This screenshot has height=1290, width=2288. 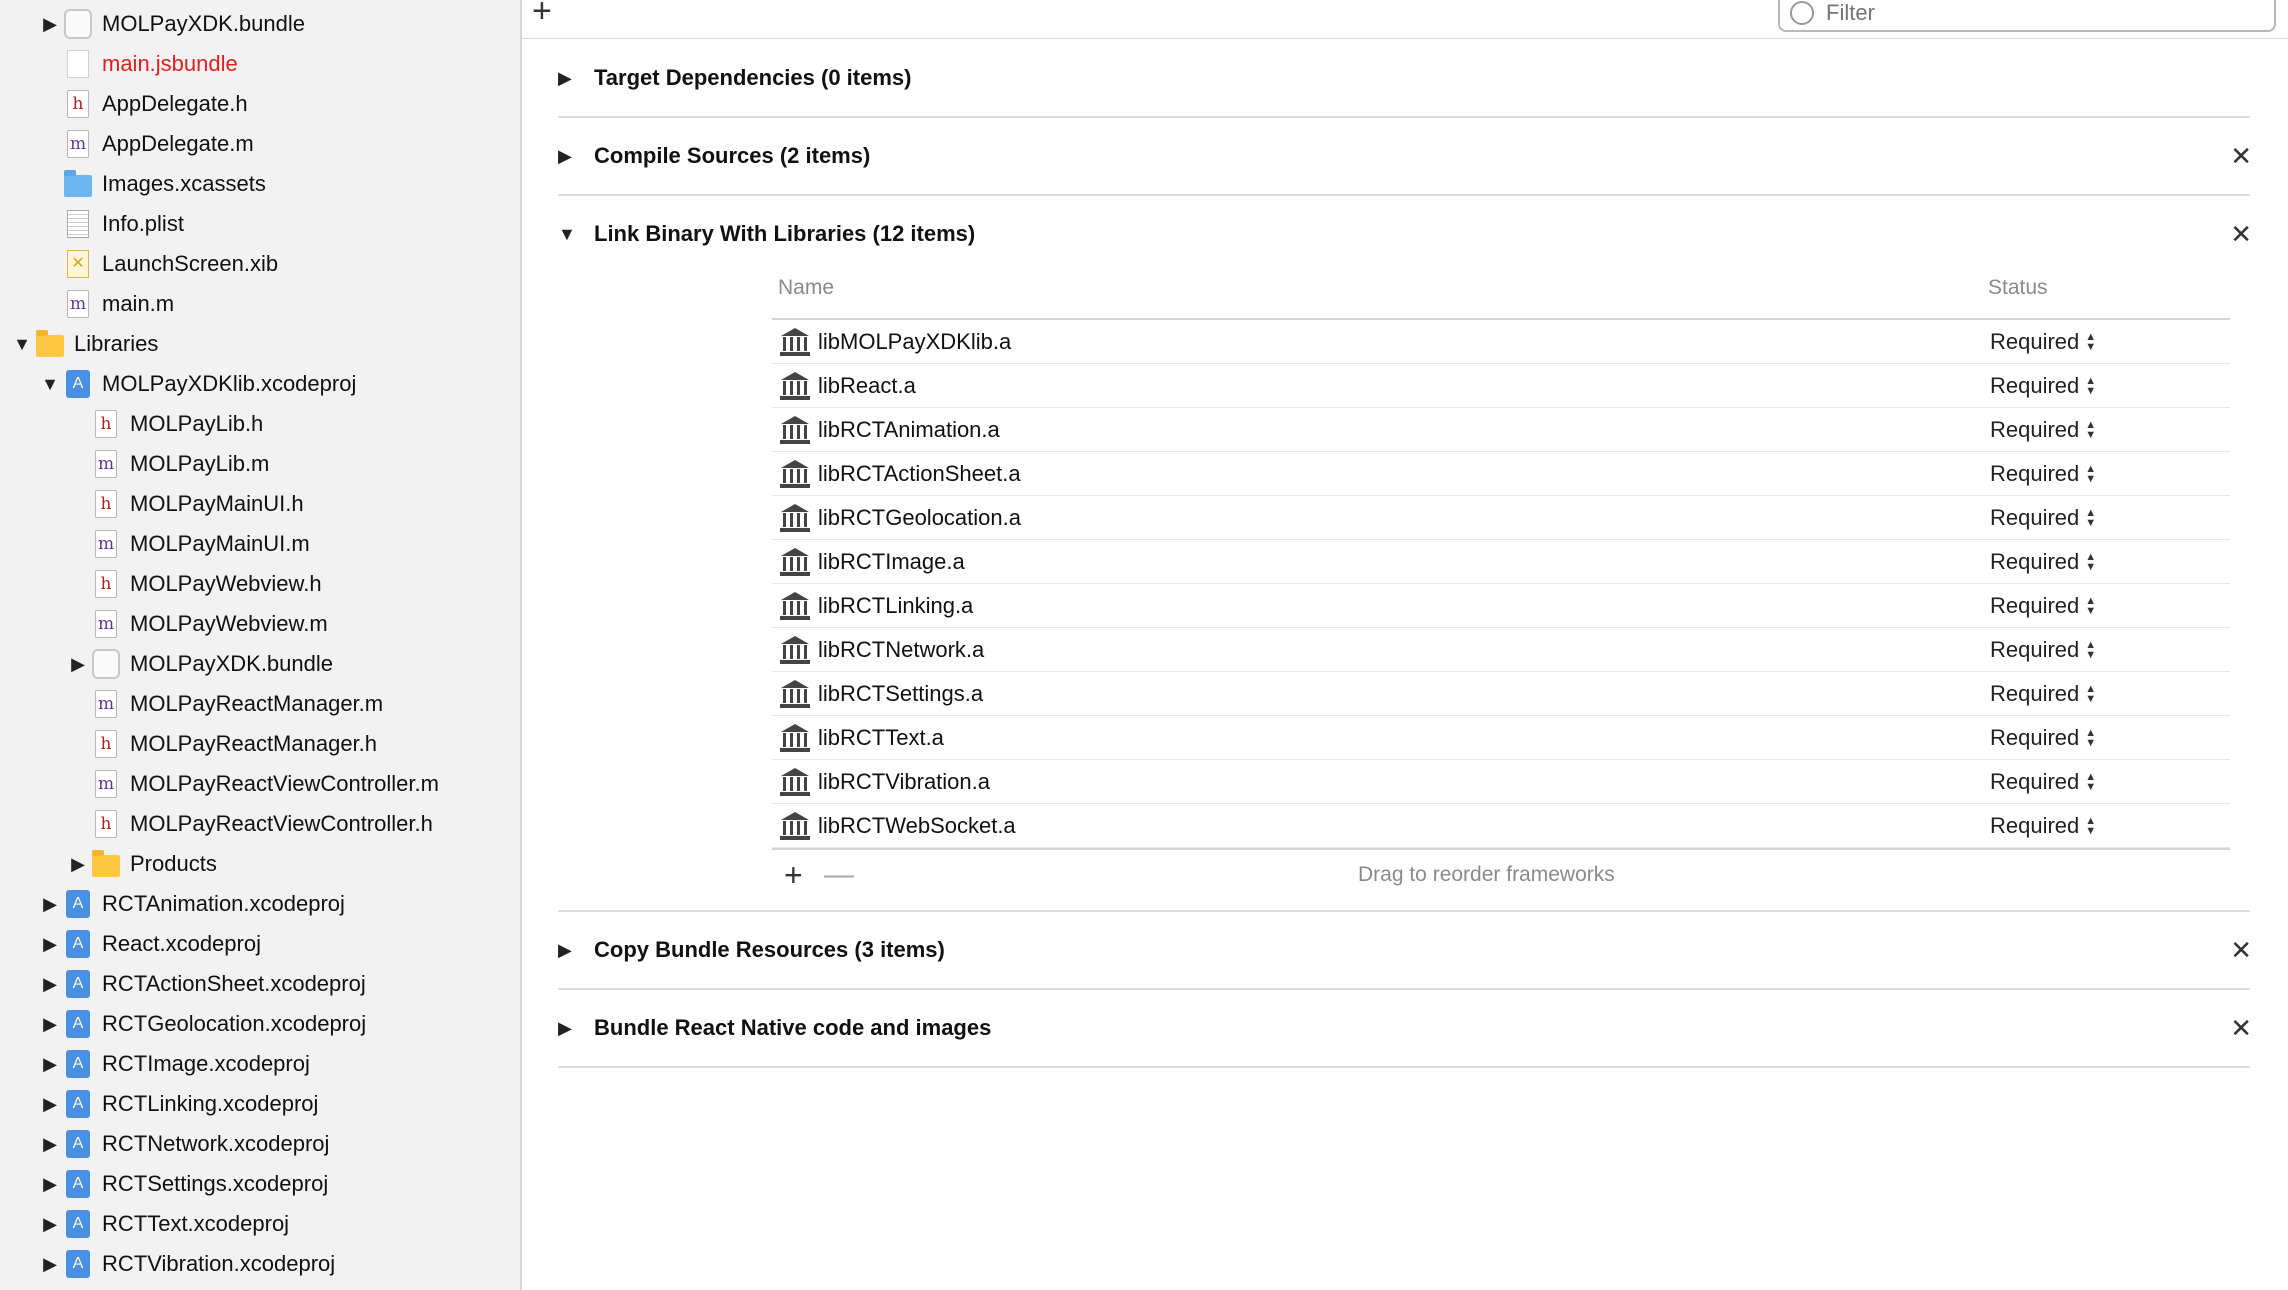 I want to click on column-header-name: Name, so click(x=1380, y=288).